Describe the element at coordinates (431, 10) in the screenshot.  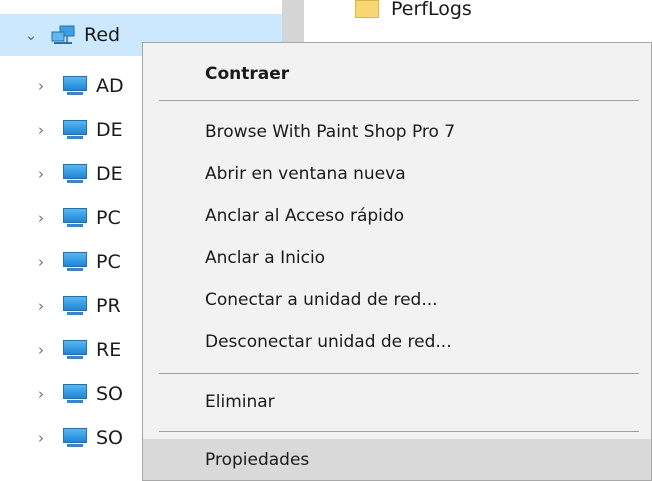
I see `folder-label: PerfLogs` at that location.